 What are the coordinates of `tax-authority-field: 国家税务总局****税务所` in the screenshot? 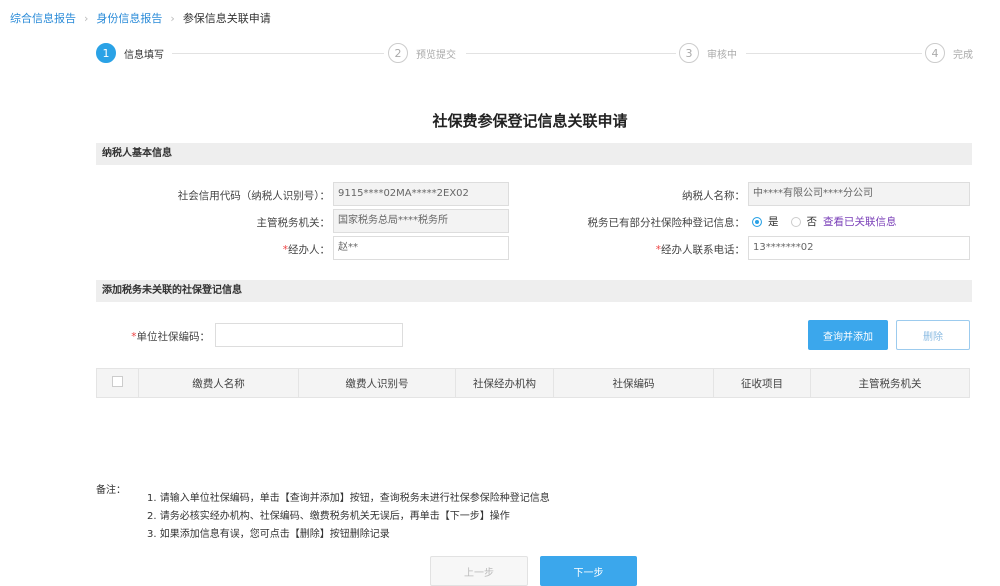 It's located at (421, 221).